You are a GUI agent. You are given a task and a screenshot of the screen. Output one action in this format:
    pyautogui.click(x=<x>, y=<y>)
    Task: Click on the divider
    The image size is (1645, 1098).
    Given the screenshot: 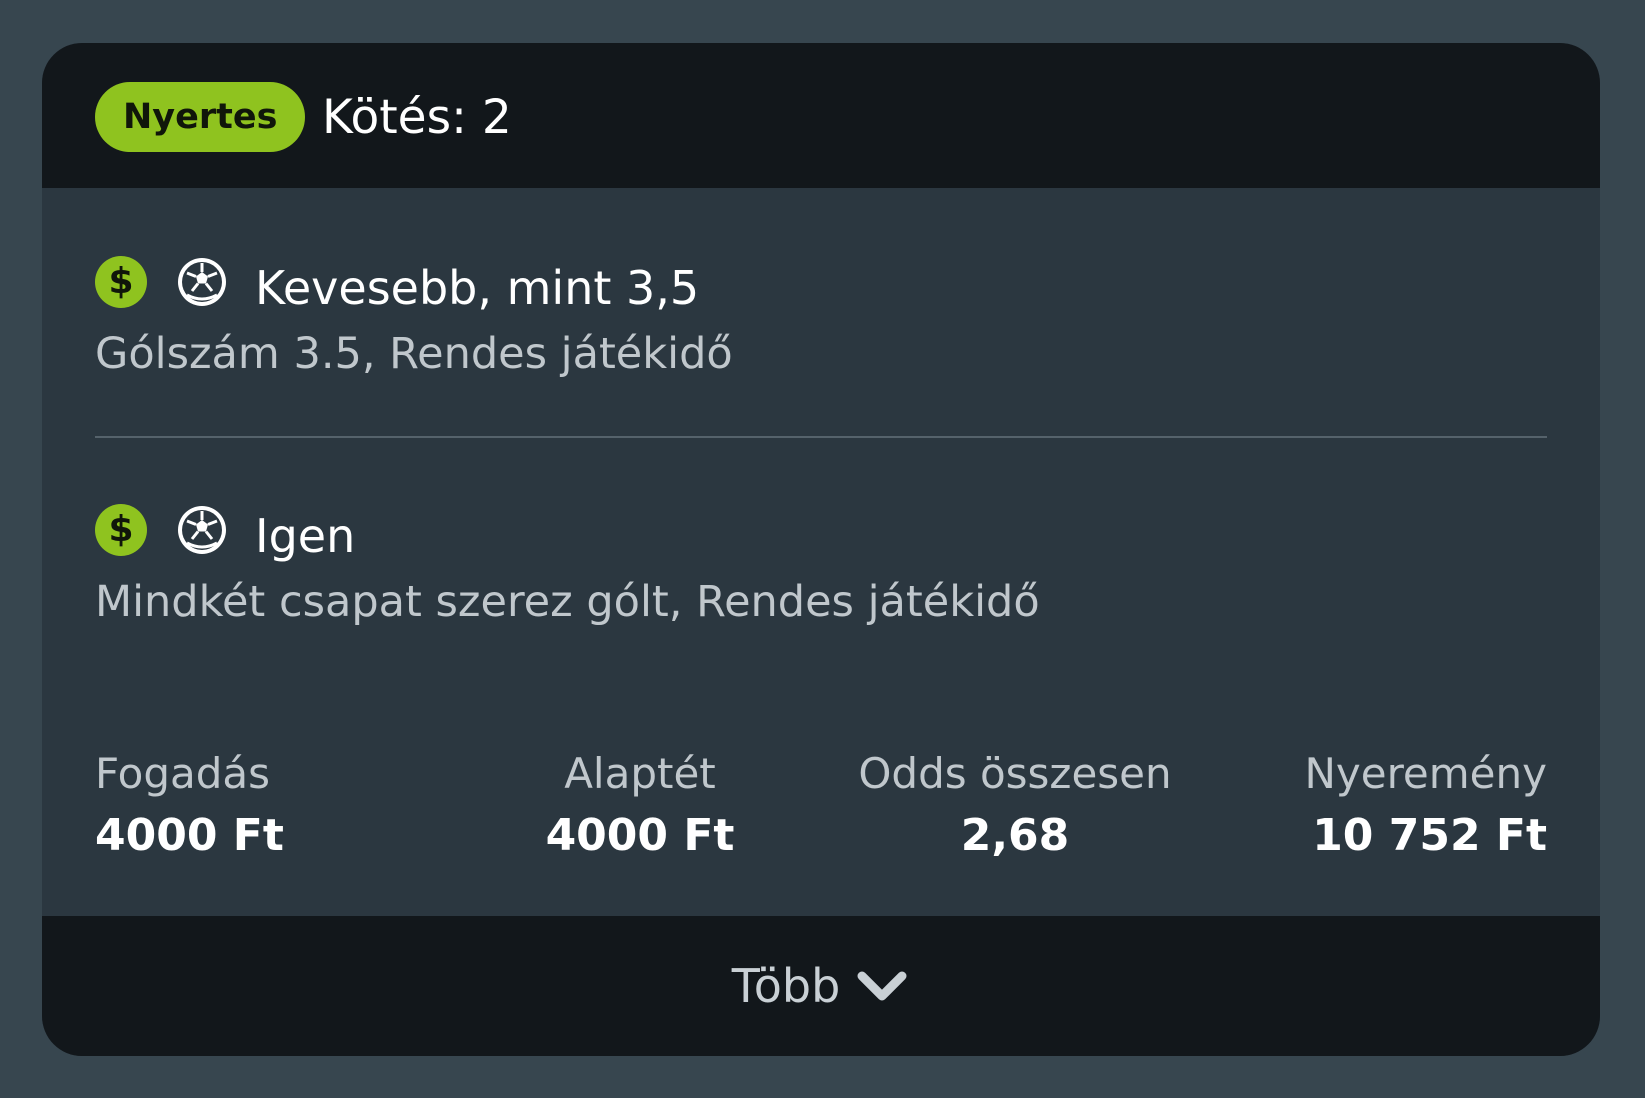 What is the action you would take?
    pyautogui.click(x=821, y=437)
    